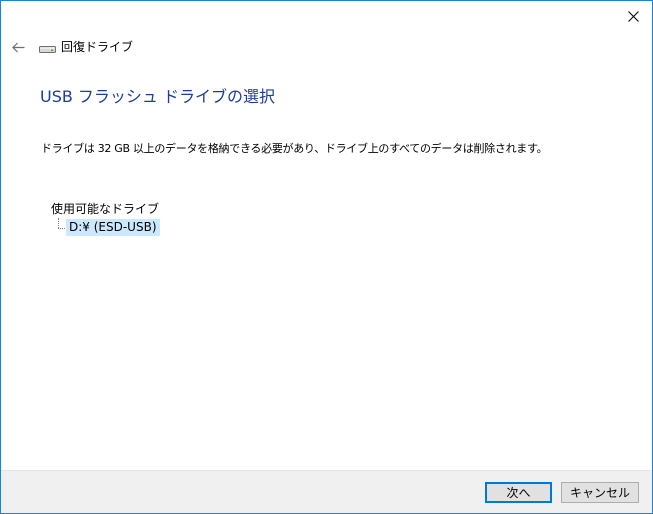  I want to click on back-arrow-icon, so click(17, 47).